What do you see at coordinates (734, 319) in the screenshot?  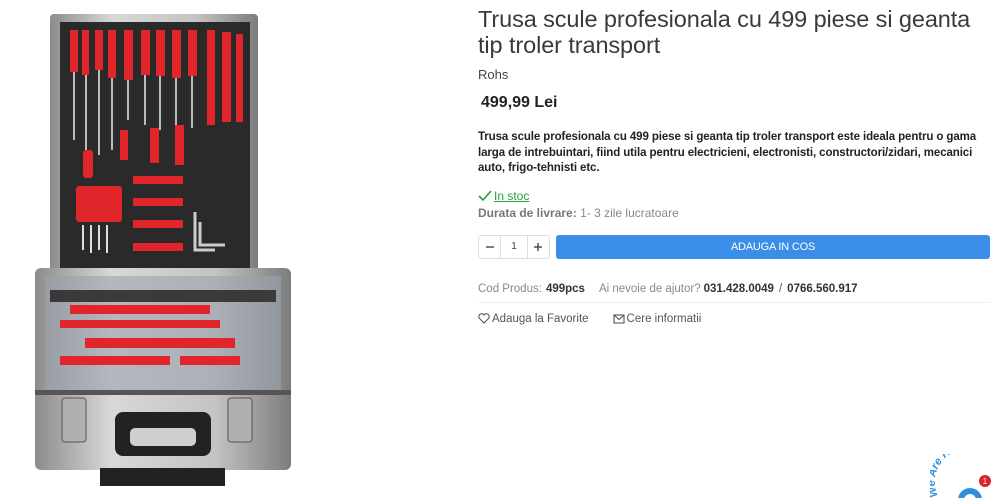 I see `product-actions: Adauga la Favorite Cere informatii` at bounding box center [734, 319].